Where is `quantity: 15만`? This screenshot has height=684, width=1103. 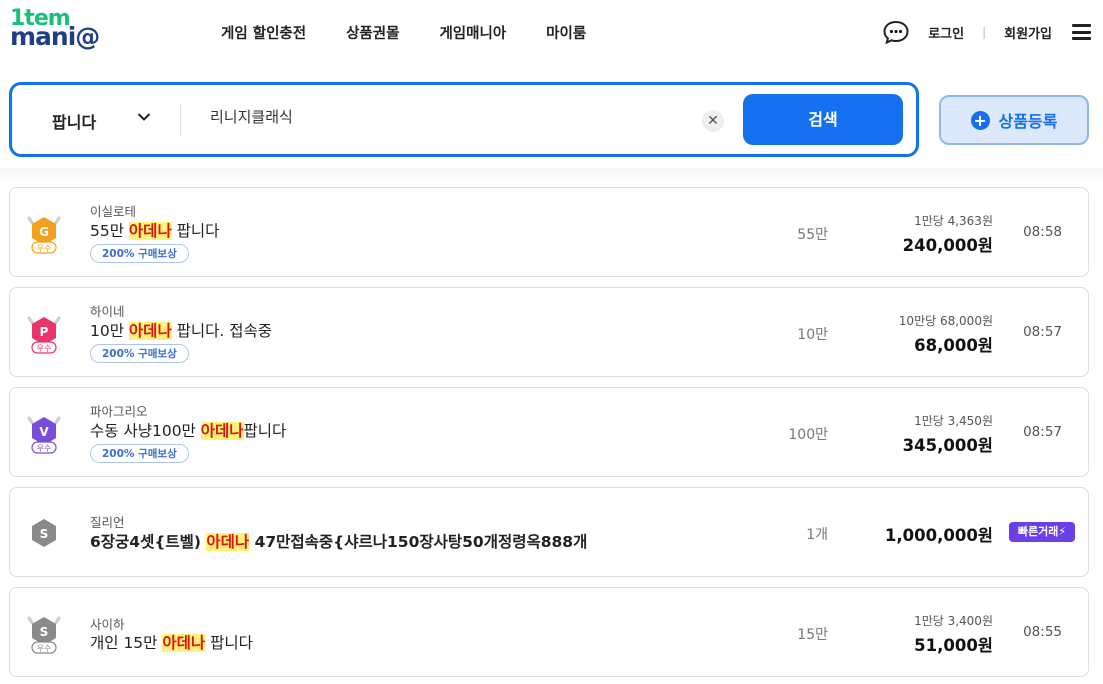
quantity: 15만 is located at coordinates (812, 635).